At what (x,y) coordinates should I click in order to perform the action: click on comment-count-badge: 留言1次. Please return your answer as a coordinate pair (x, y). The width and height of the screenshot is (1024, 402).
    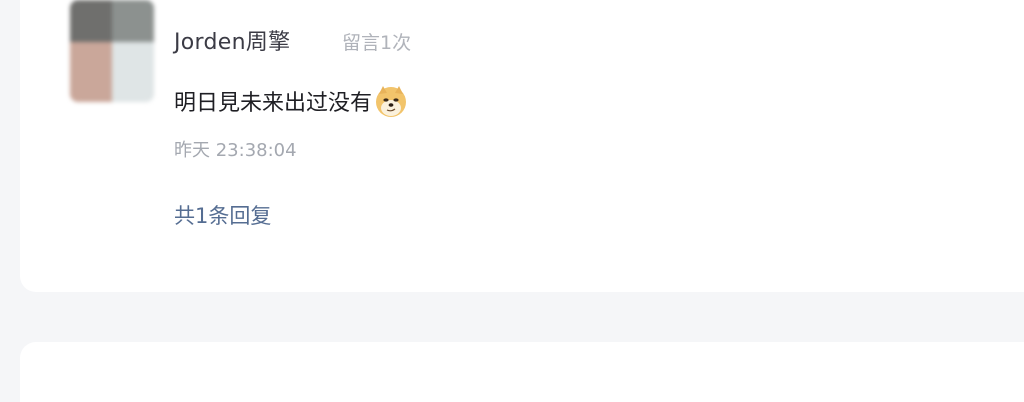
    Looking at the image, I should click on (377, 43).